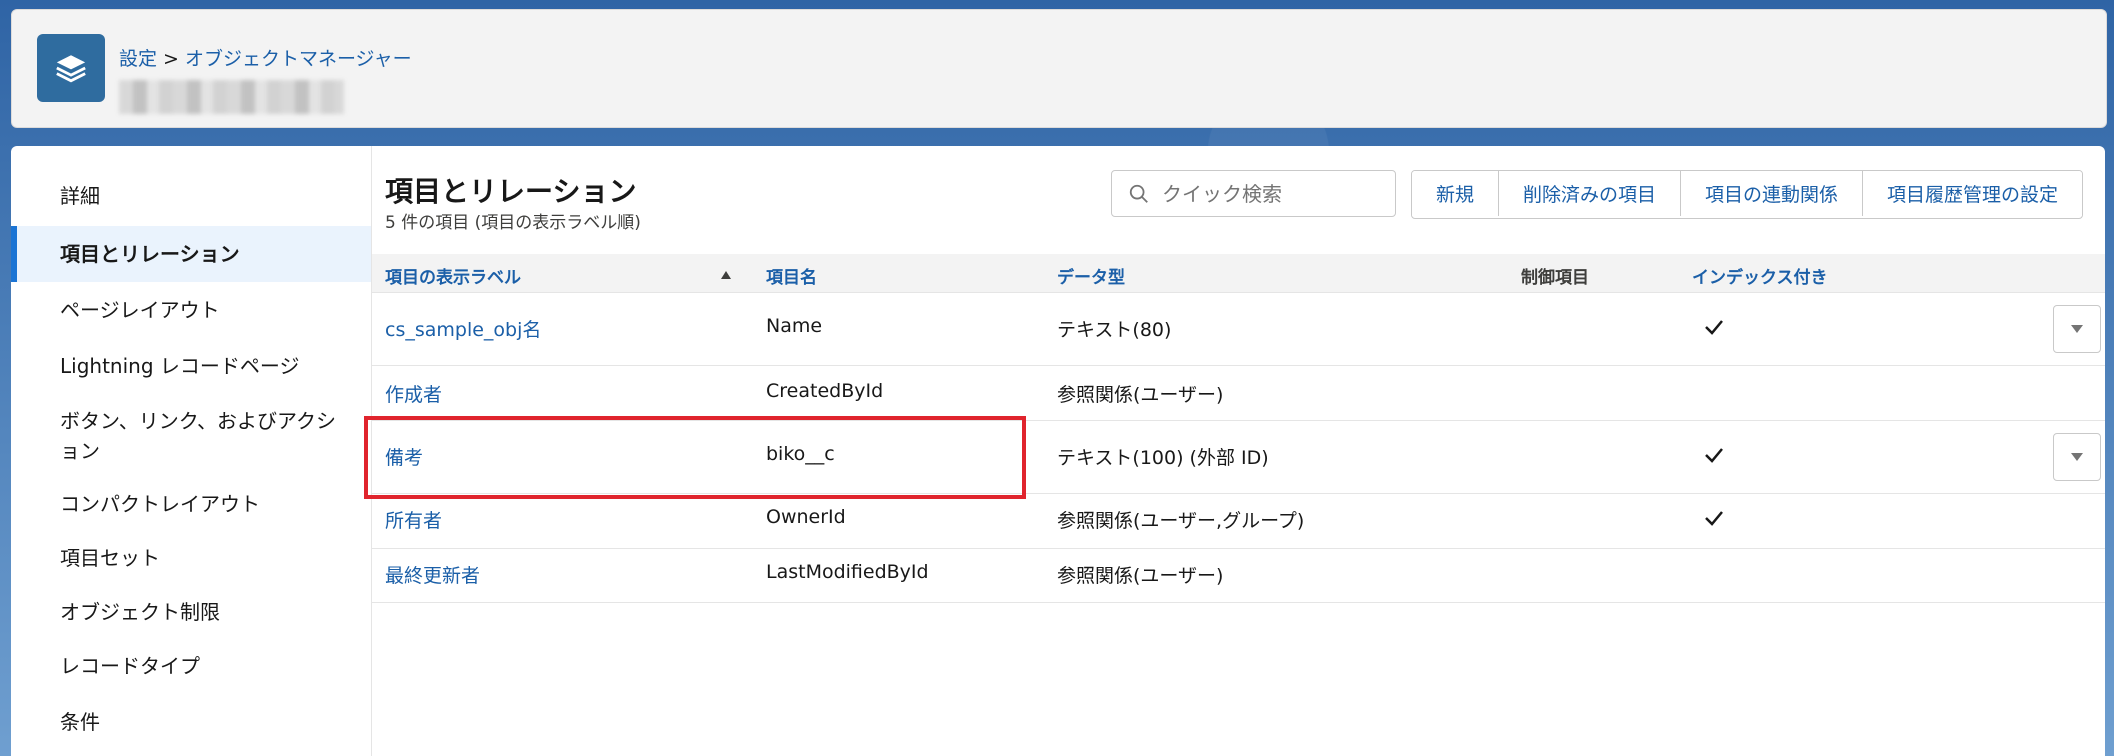 Image resolution: width=2114 pixels, height=756 pixels. What do you see at coordinates (191, 366) in the screenshot?
I see `sidebar-item-lightning-record-pages: Lightning レコードページ` at bounding box center [191, 366].